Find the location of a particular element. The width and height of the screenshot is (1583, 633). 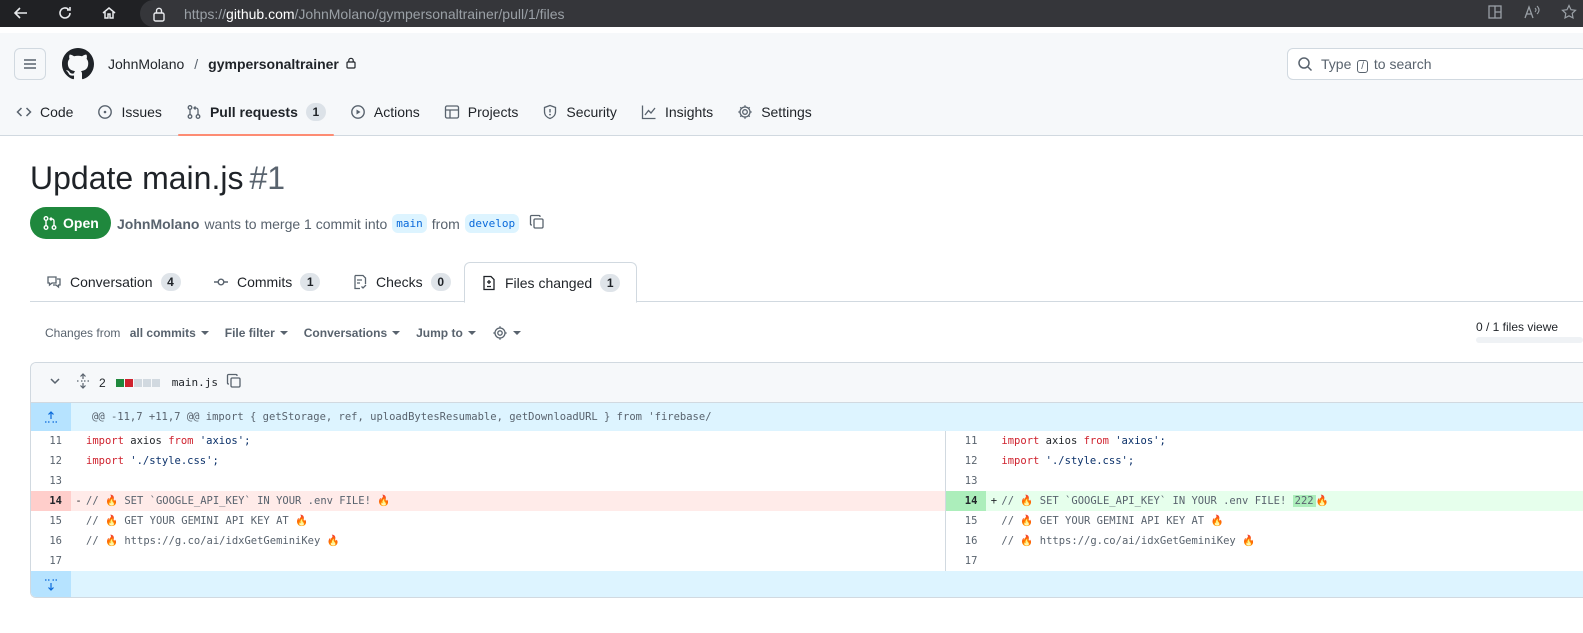

changes-from-dropdown: Changes from all commits is located at coordinates (127, 333).